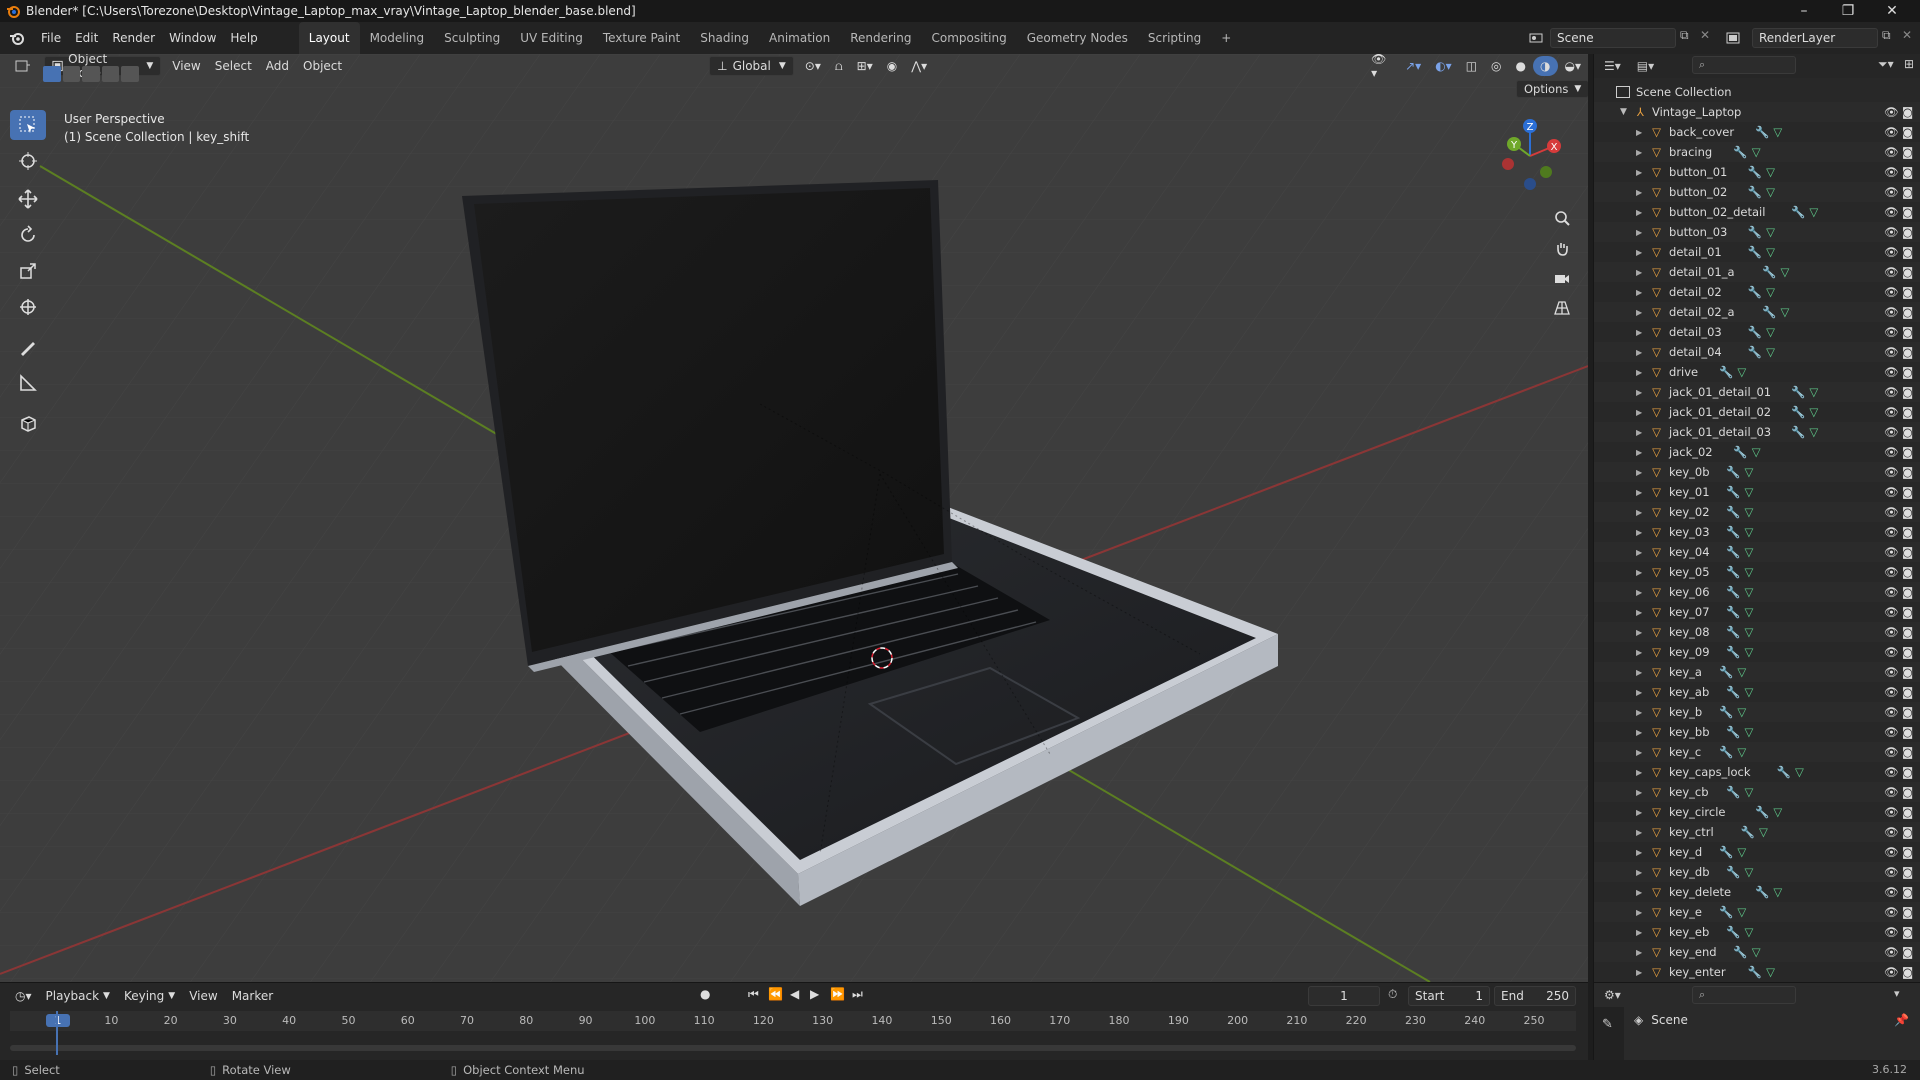 The height and width of the screenshot is (1080, 1920). I want to click on outliner-item: ▶ ▽ key_eb 🔧 ▽ 👁 ◙, so click(1757, 932).